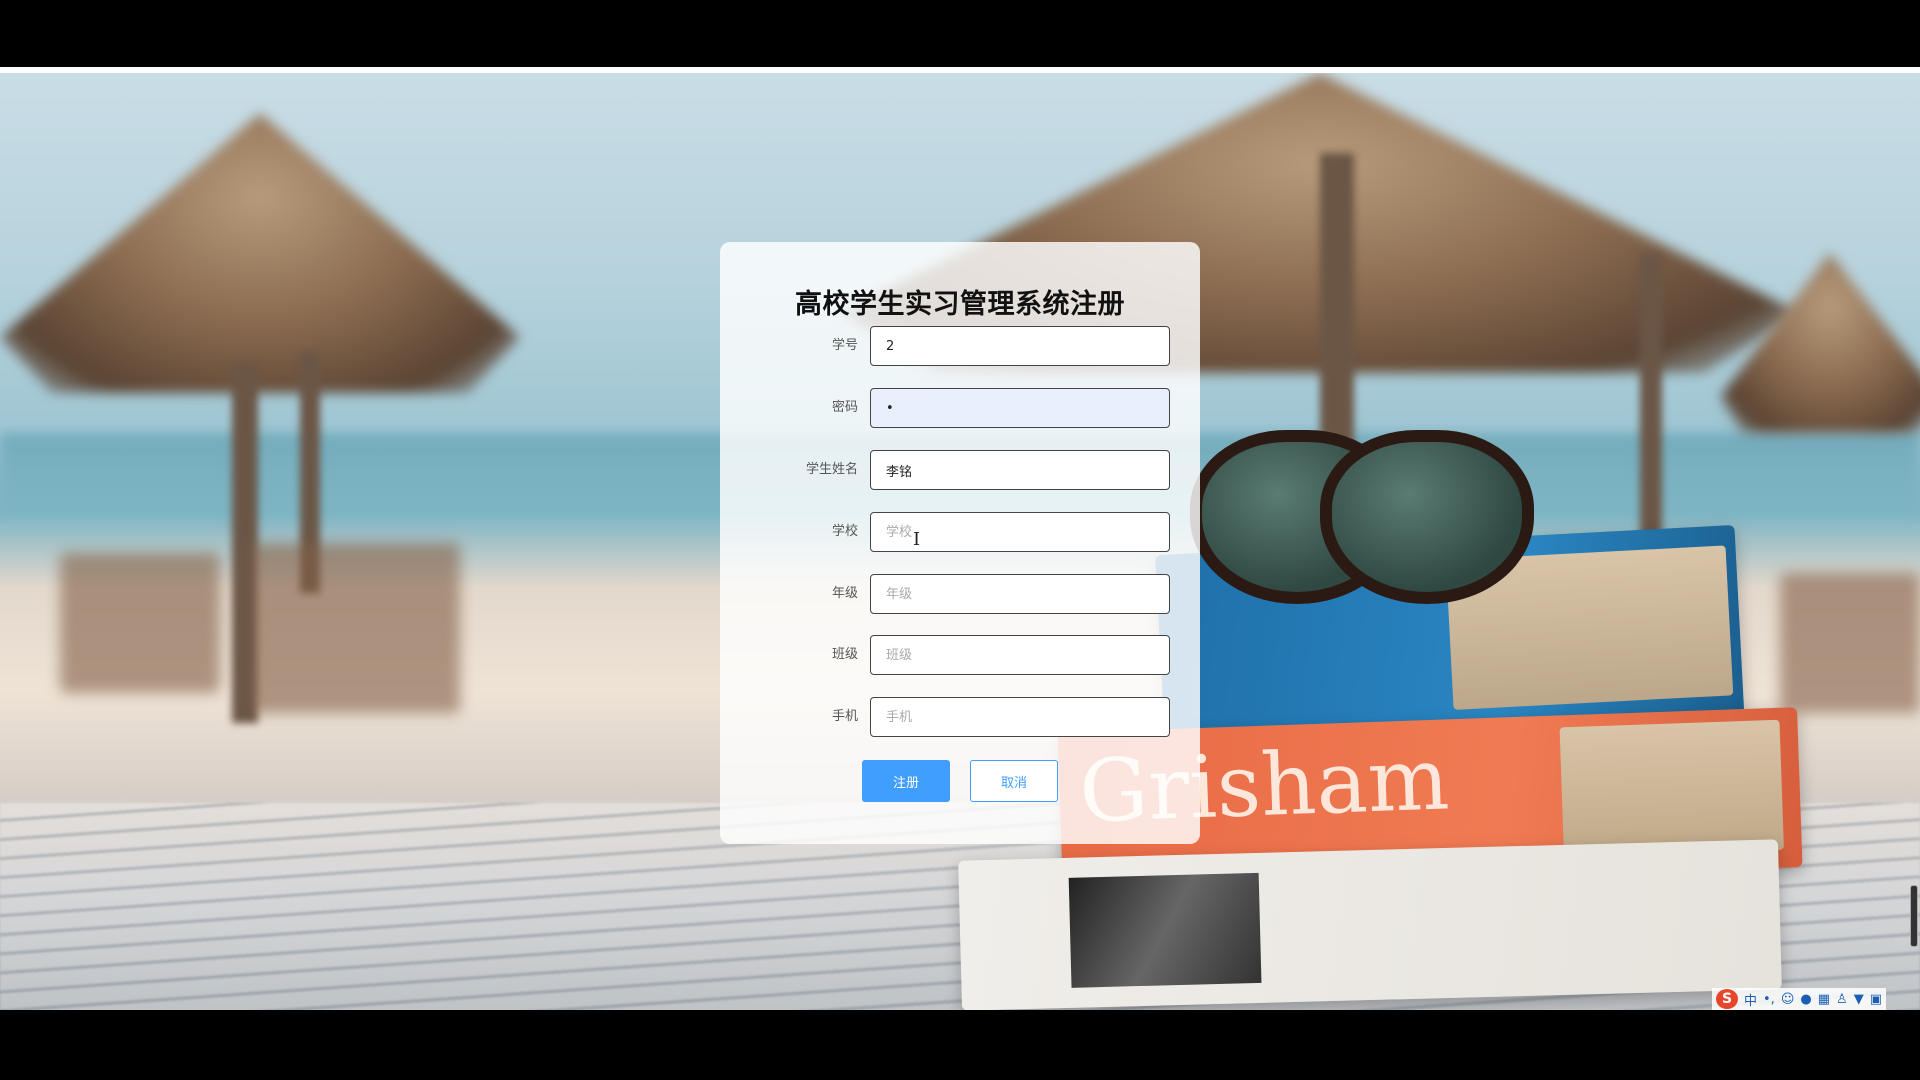 The width and height of the screenshot is (1920, 1080). I want to click on sunglasses-image, so click(1357, 512).